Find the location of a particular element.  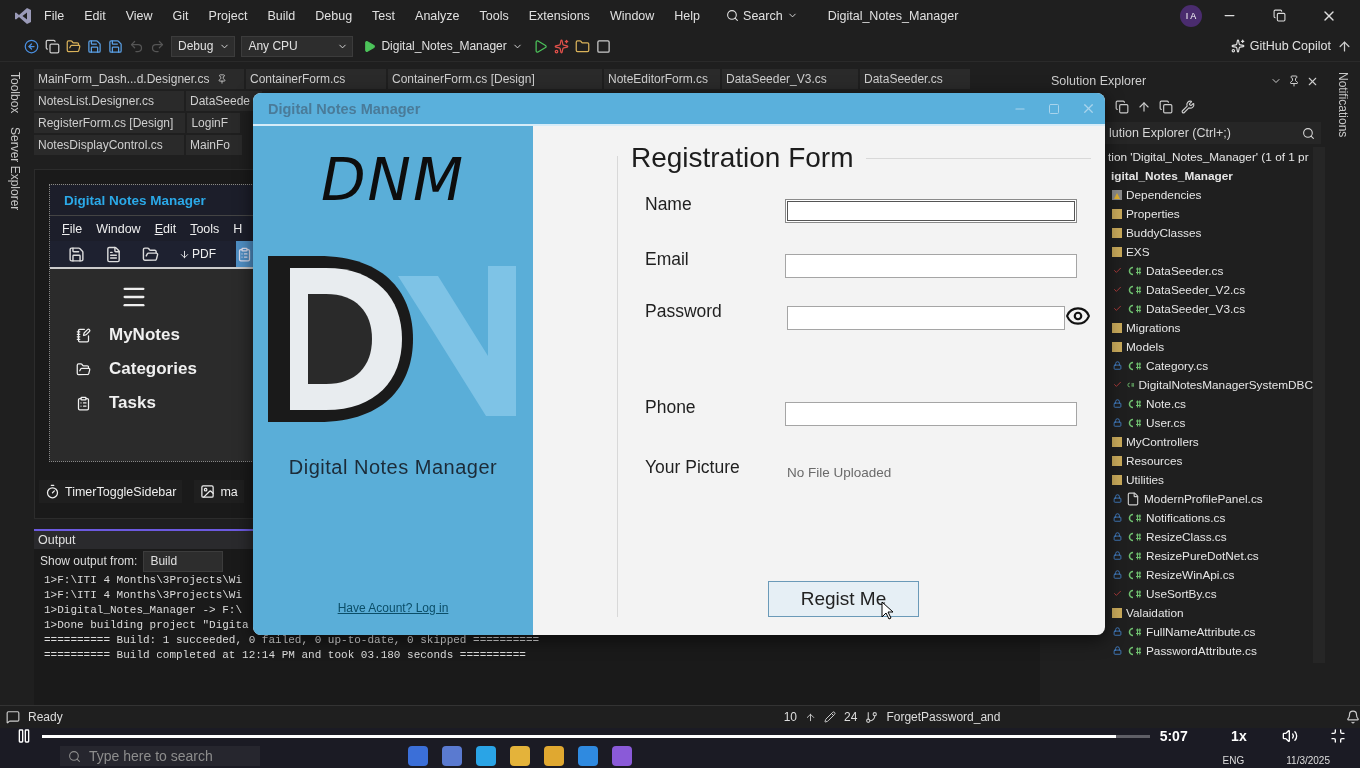

editor-tab: DataSeeder_V3.cs is located at coordinates (790, 79).